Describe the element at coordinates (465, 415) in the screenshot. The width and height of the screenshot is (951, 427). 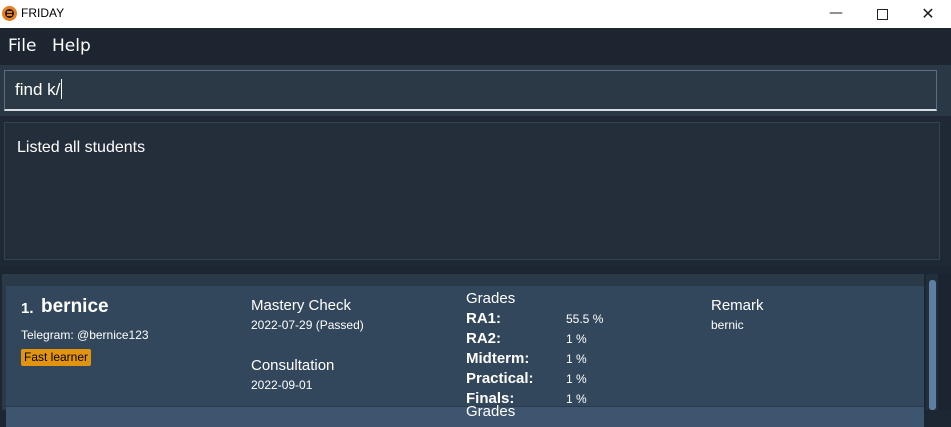
I see `student-card: Grades` at that location.